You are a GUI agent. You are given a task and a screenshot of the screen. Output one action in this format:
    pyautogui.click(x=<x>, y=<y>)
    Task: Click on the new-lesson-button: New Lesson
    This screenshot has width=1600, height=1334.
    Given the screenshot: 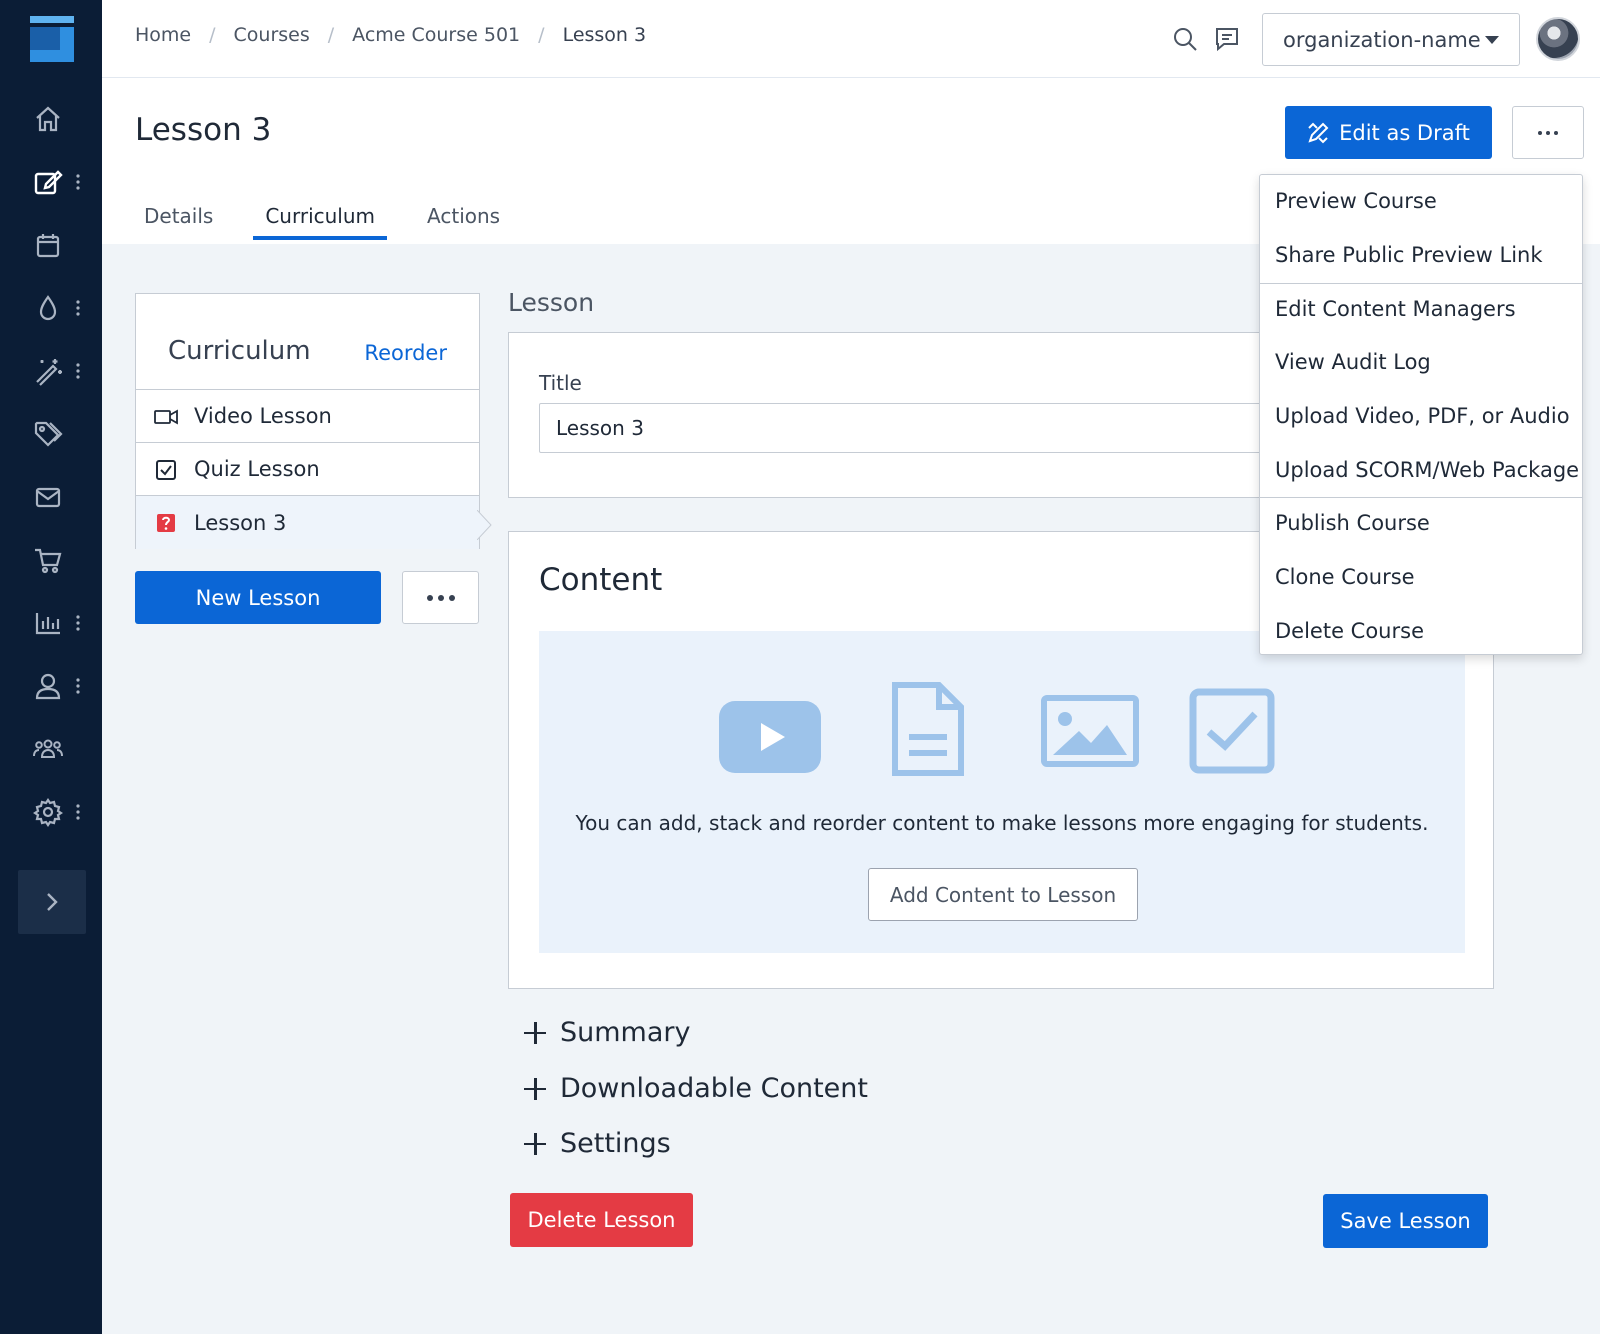 What is the action you would take?
    pyautogui.click(x=258, y=597)
    